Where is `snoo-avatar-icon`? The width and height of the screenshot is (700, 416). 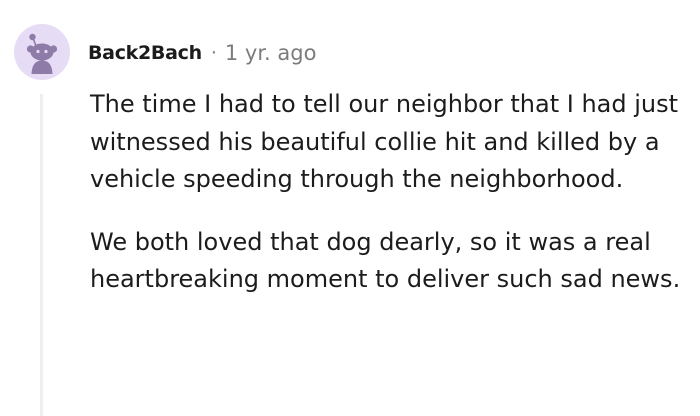 snoo-avatar-icon is located at coordinates (42, 52).